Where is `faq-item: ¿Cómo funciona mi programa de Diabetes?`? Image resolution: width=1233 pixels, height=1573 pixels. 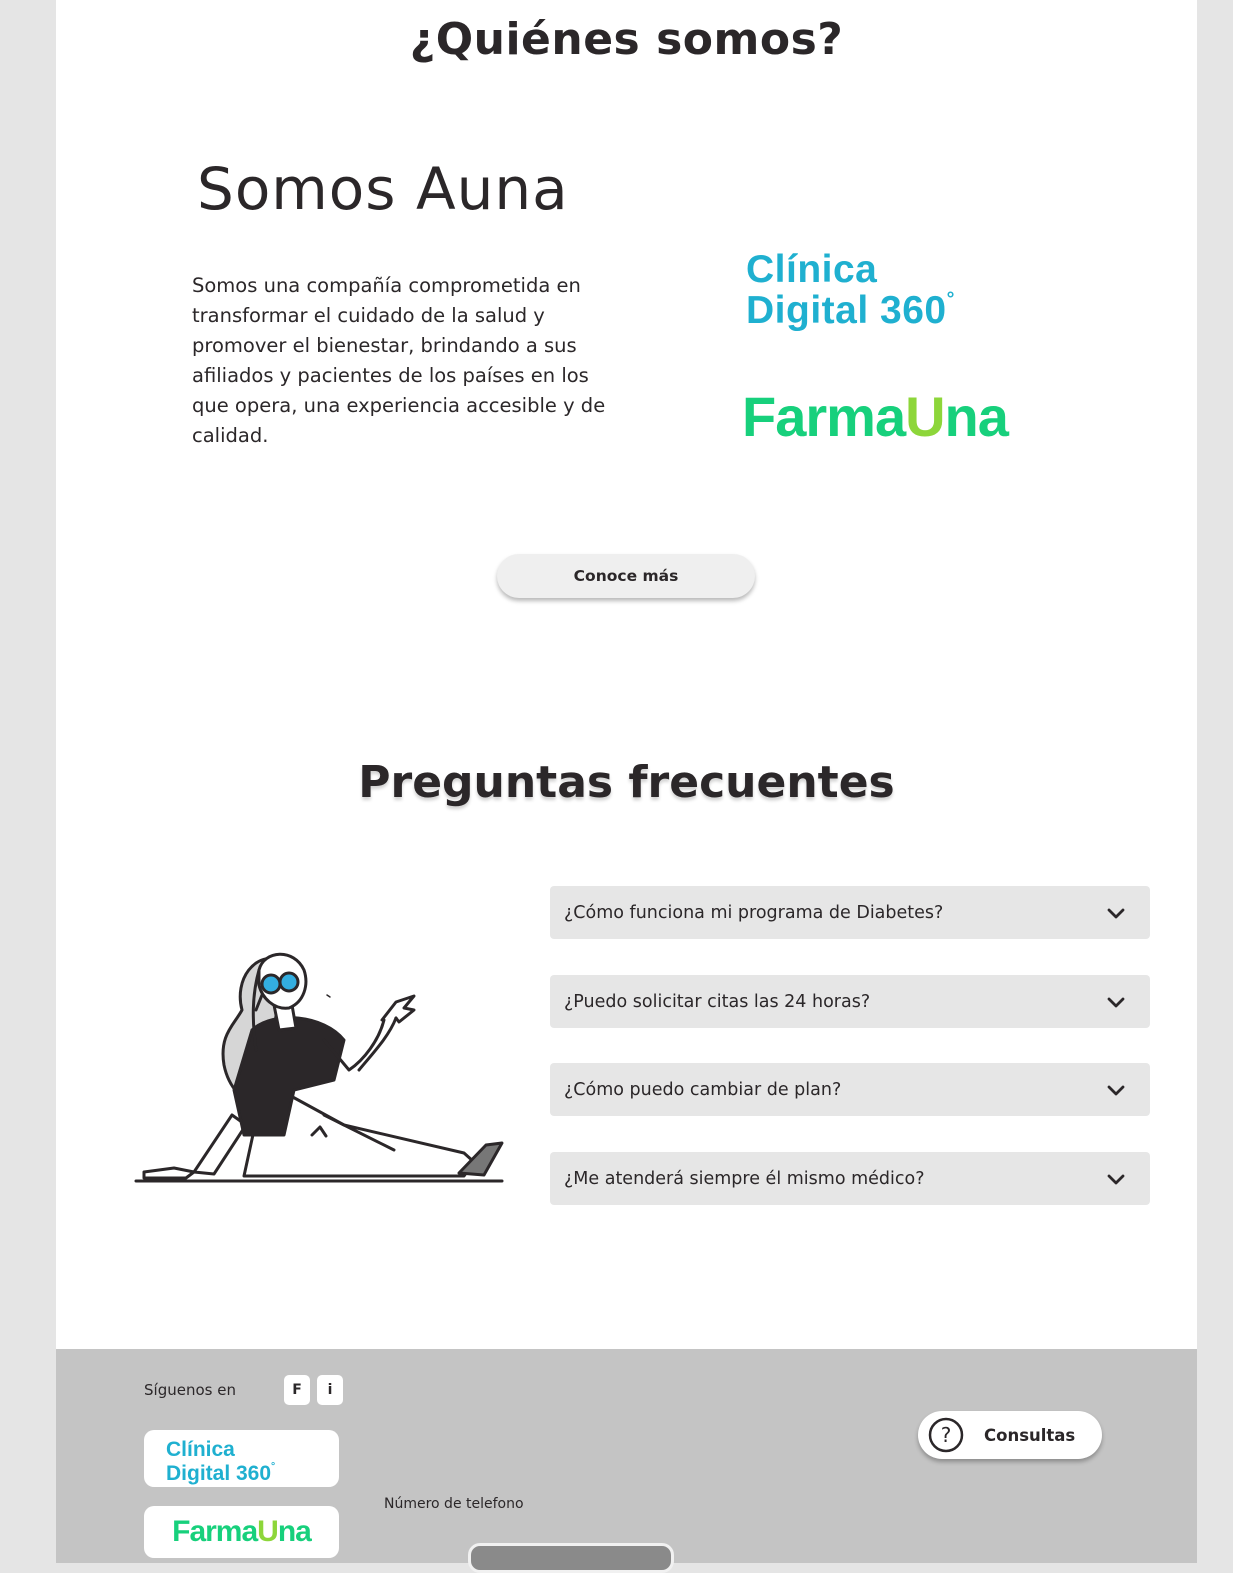
faq-item: ¿Cómo funciona mi programa de Diabetes? is located at coordinates (850, 912).